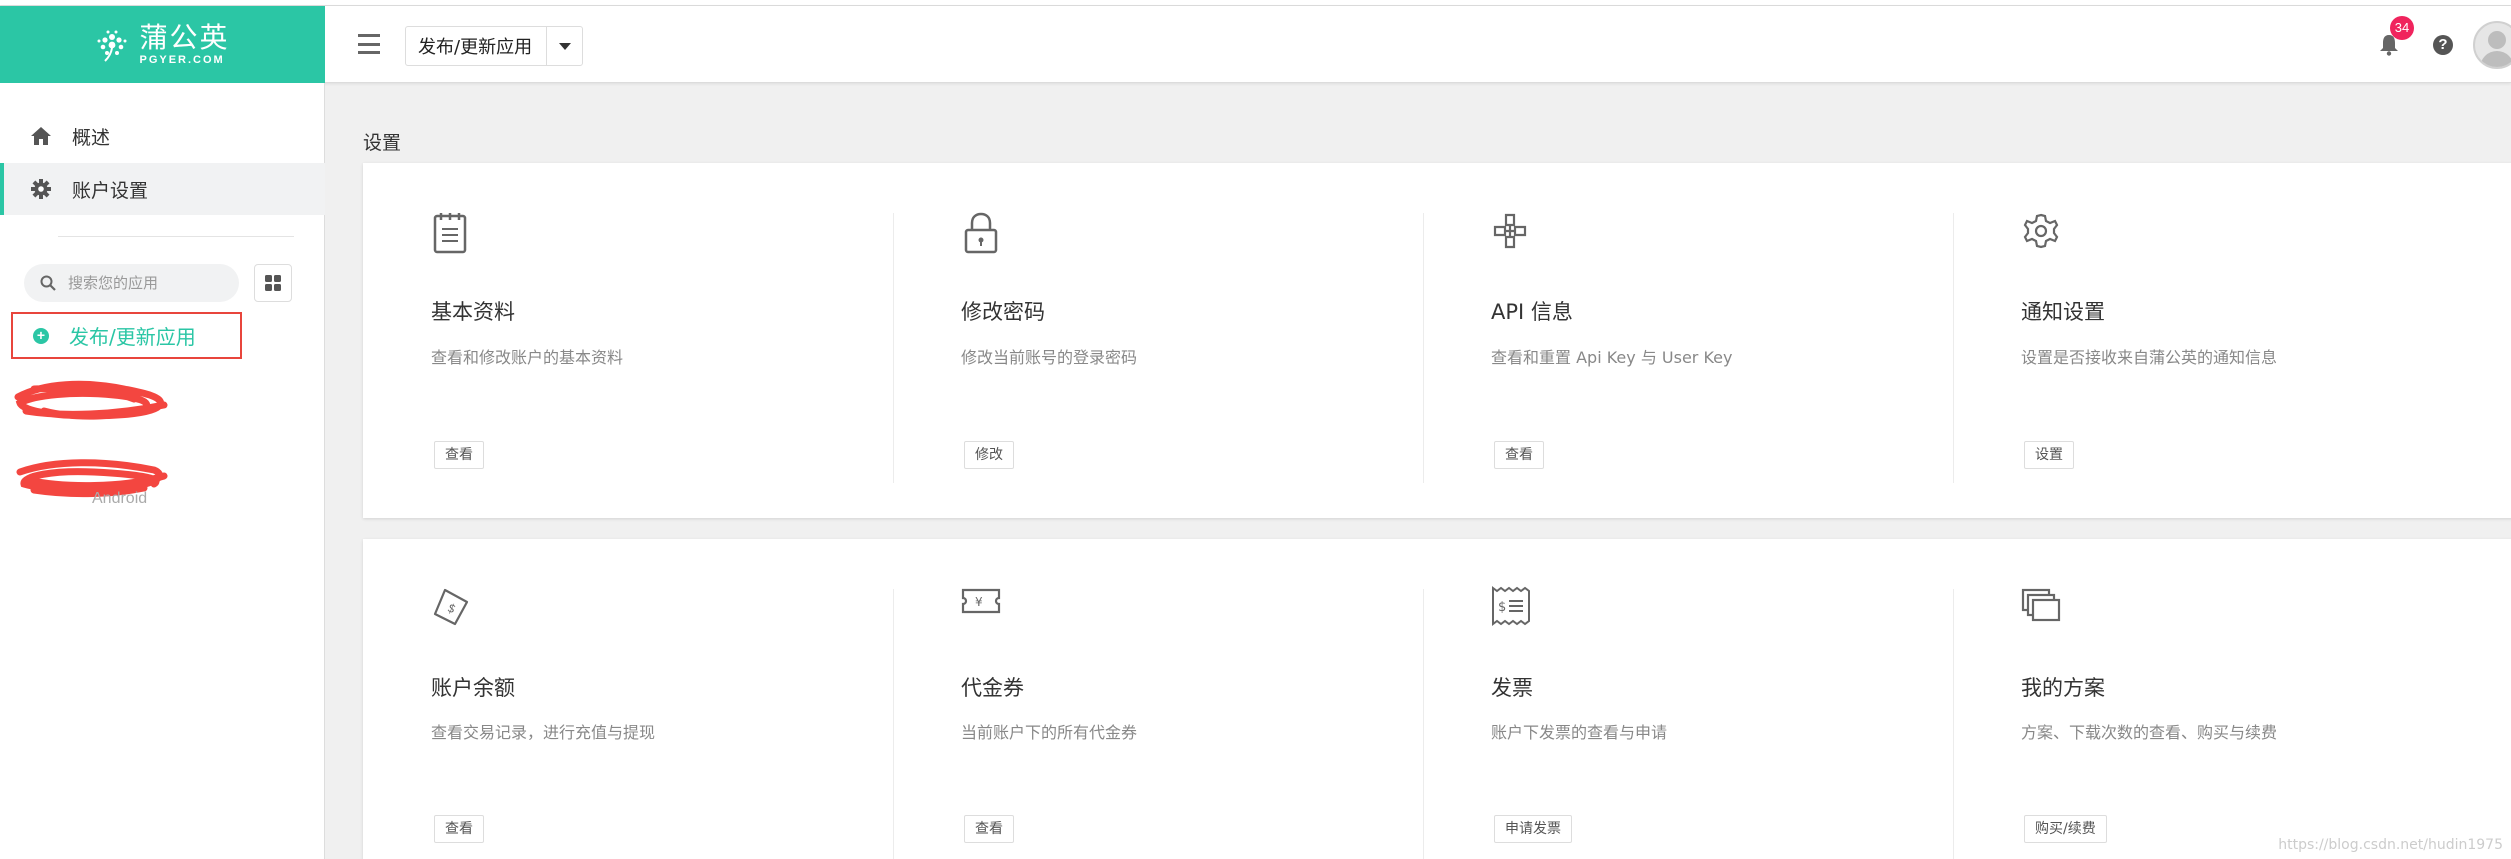 This screenshot has width=2511, height=859. I want to click on sidebar: 概述 账户设置 +, so click(162, 471).